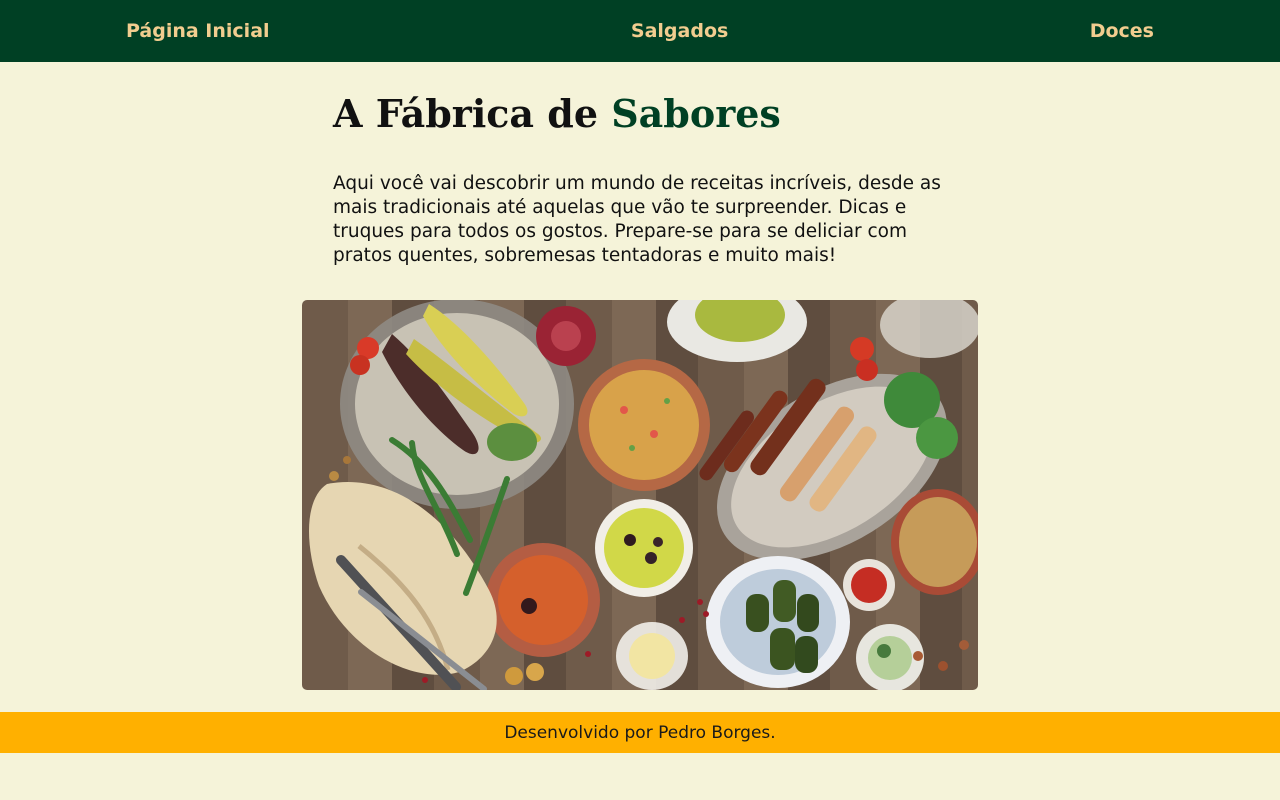 The width and height of the screenshot is (1280, 800). What do you see at coordinates (465, 113) in the screenshot?
I see `title-prefix: A Fábrica de` at bounding box center [465, 113].